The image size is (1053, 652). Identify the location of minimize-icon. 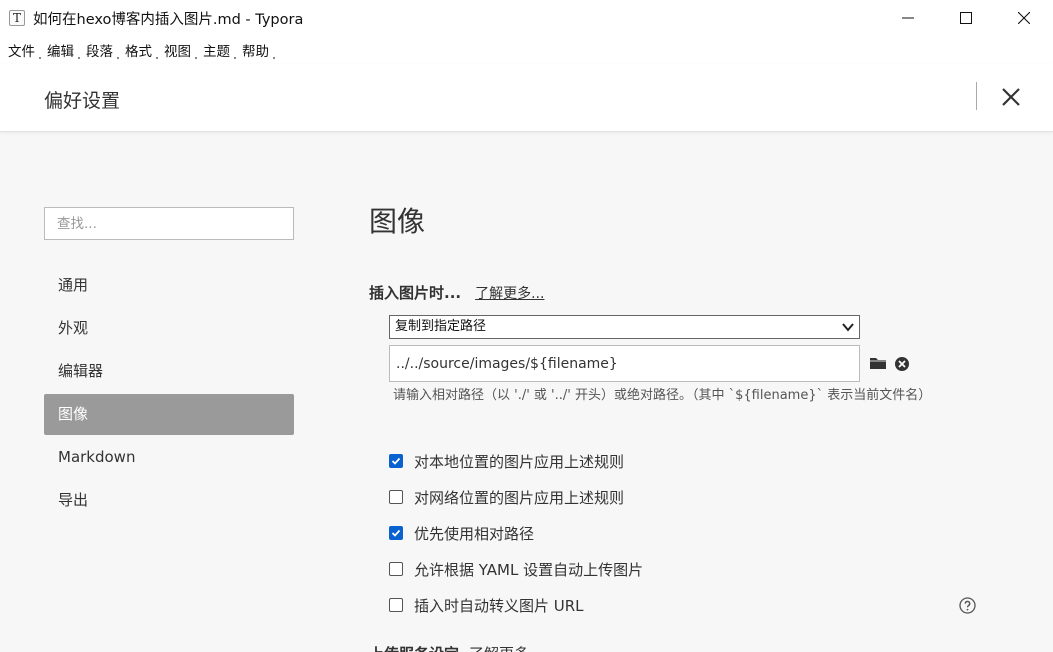
(908, 18).